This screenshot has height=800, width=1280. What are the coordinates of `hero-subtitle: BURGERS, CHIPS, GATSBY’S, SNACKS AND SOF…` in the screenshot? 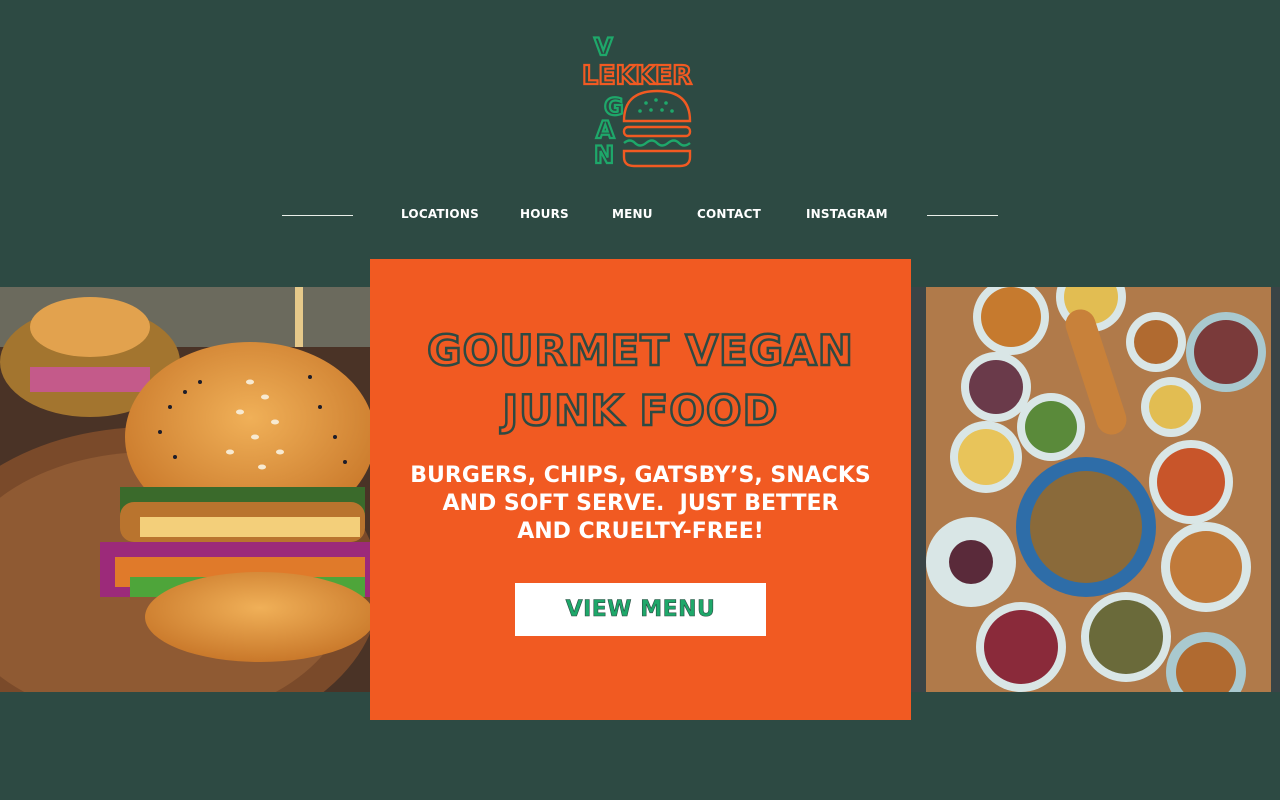 It's located at (640, 504).